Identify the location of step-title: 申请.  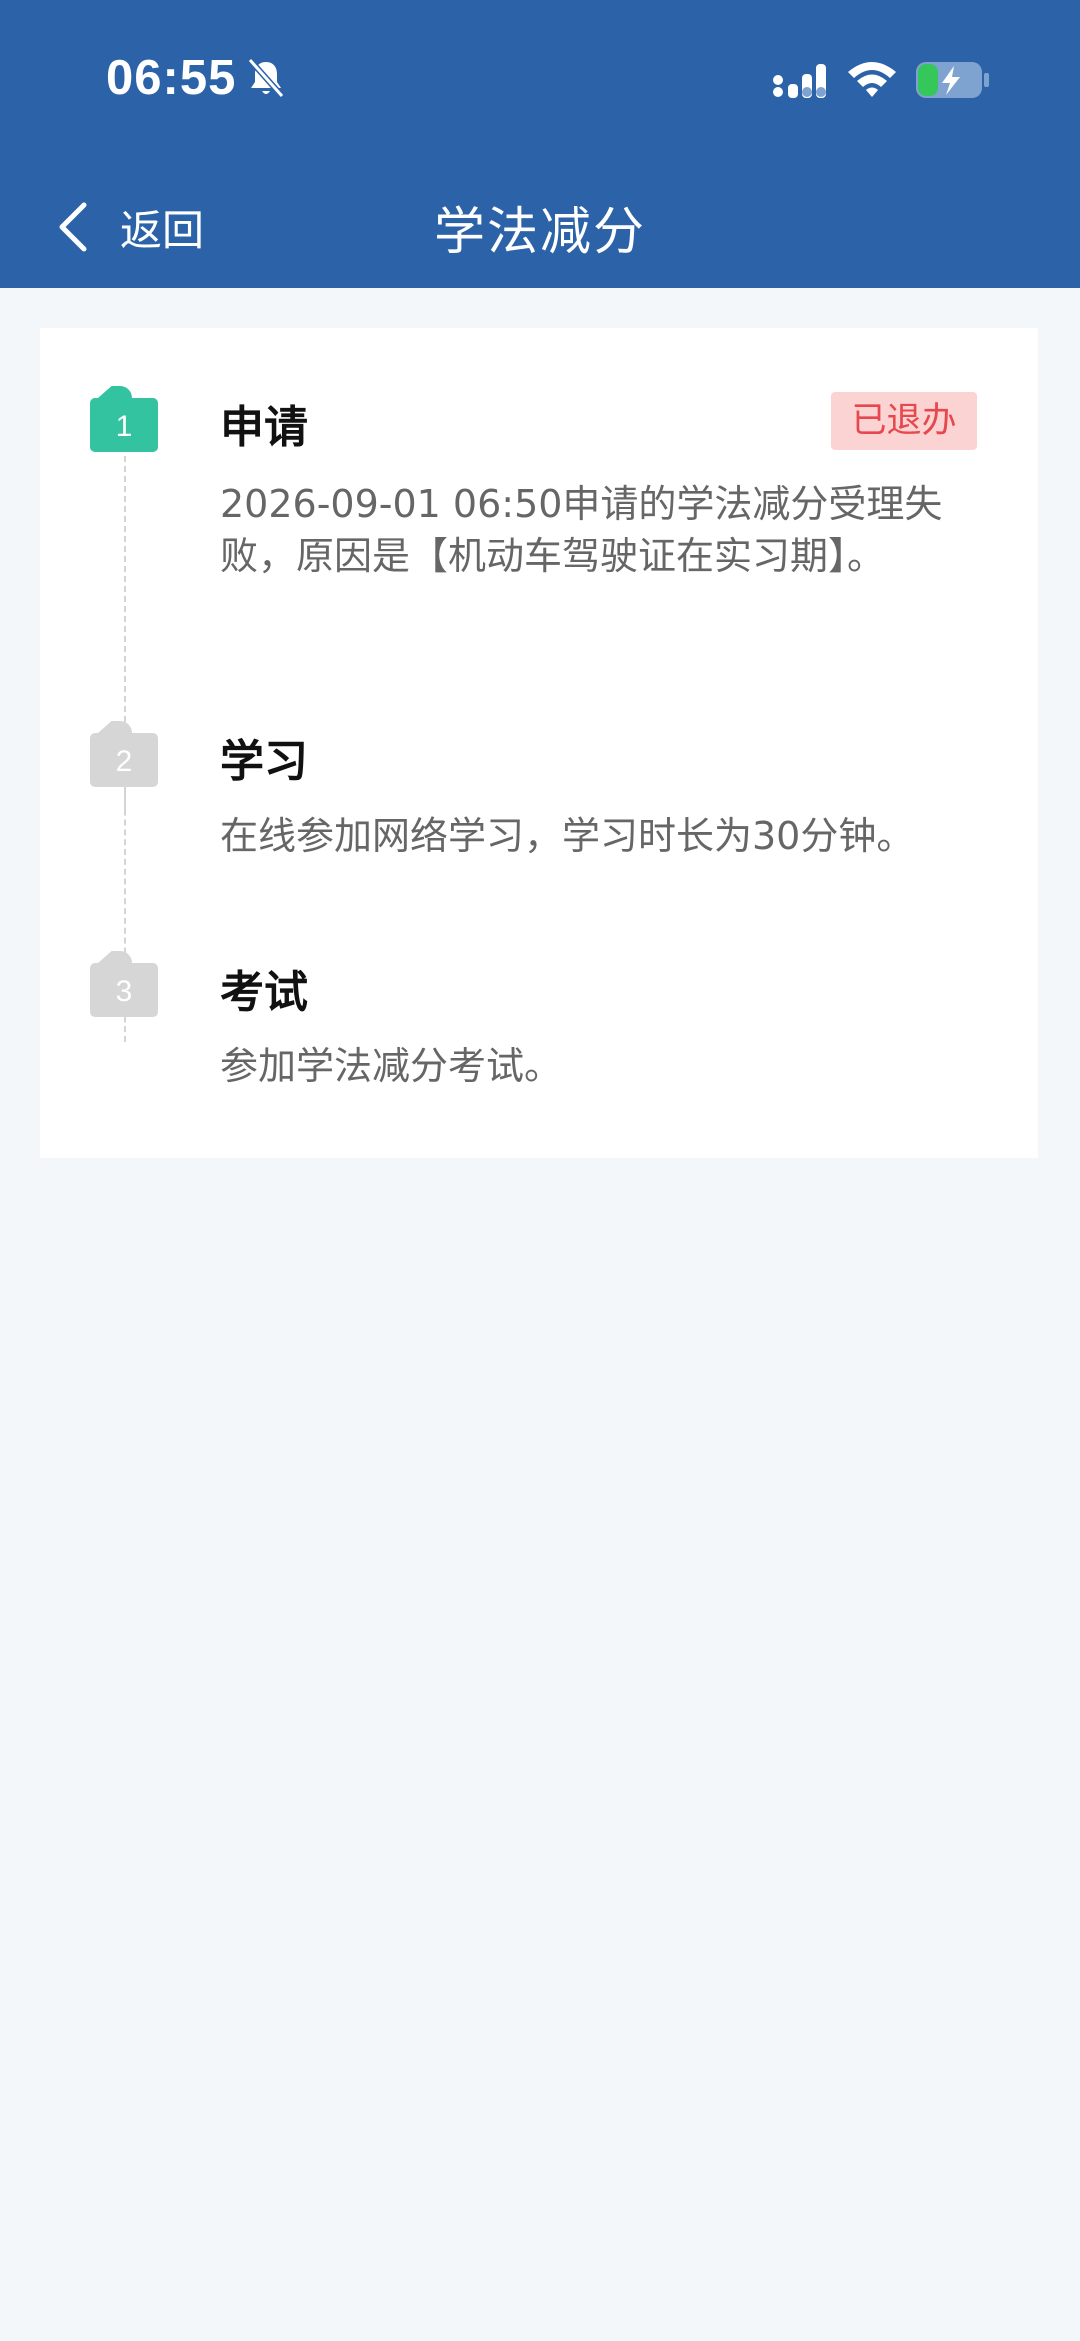
(264, 427).